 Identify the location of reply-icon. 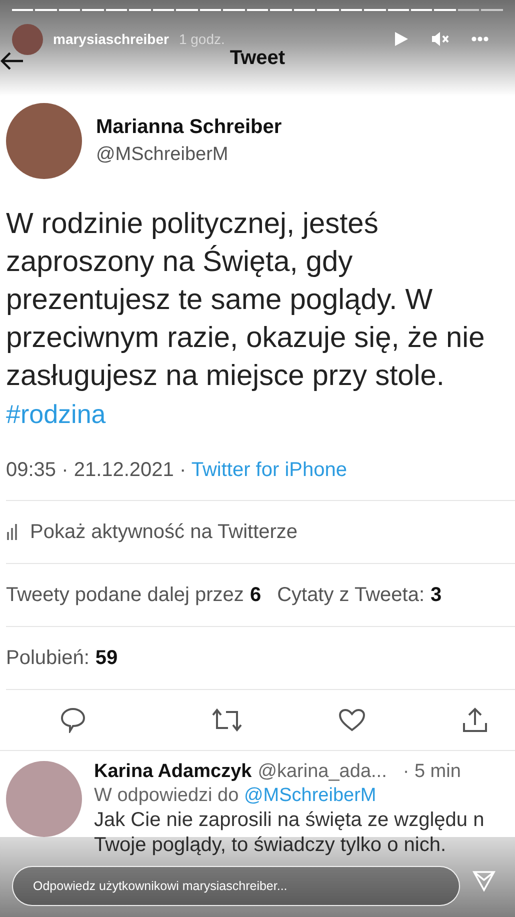
(73, 720).